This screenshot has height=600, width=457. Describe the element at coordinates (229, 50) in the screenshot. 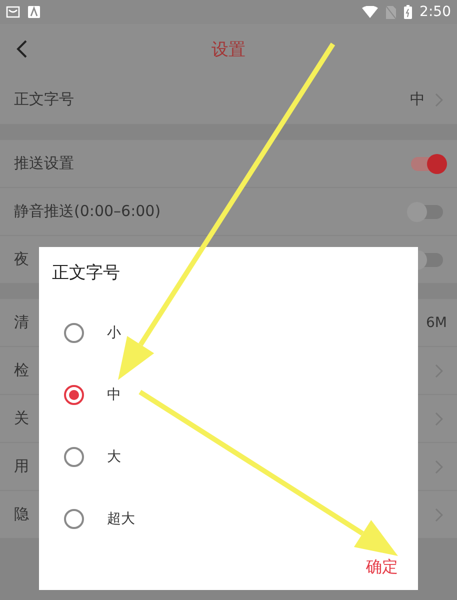

I see `page-title: 设置` at that location.